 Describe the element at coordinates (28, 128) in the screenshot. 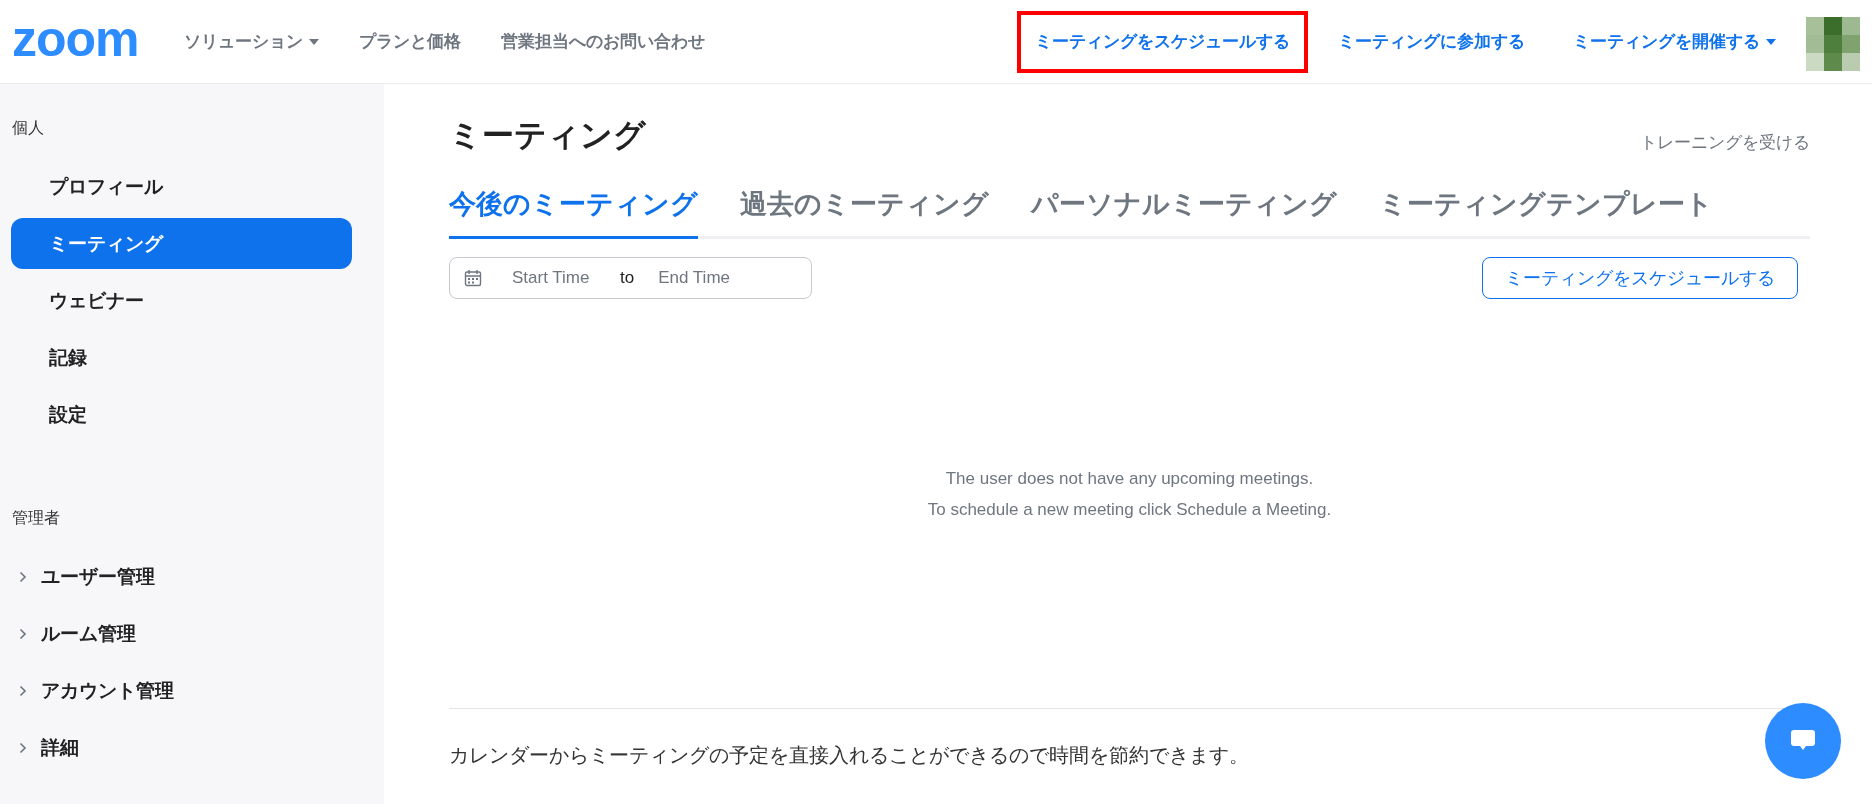

I see `section-title: 個人` at that location.